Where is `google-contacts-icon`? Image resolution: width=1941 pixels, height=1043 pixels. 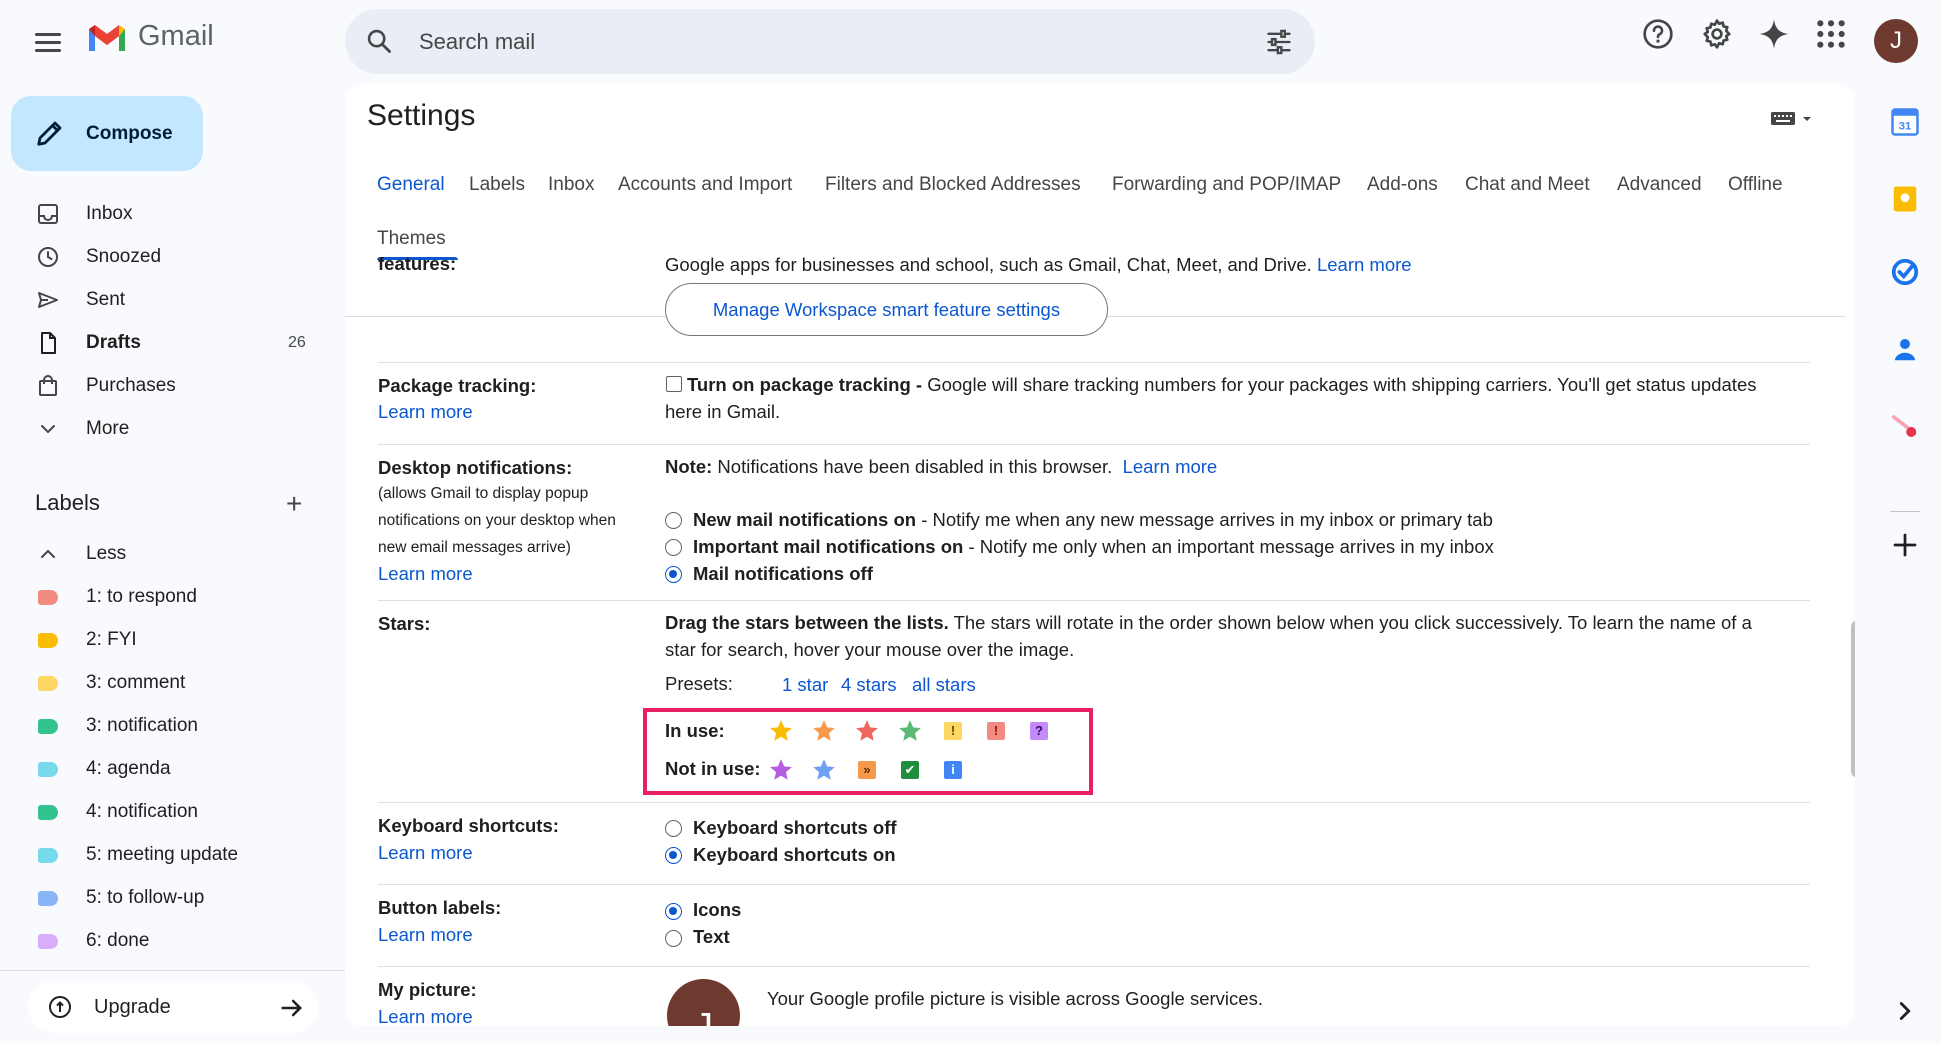 google-contacts-icon is located at coordinates (1905, 349).